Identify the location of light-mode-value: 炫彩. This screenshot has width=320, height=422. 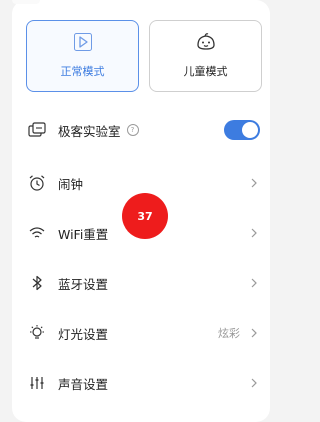
(229, 333).